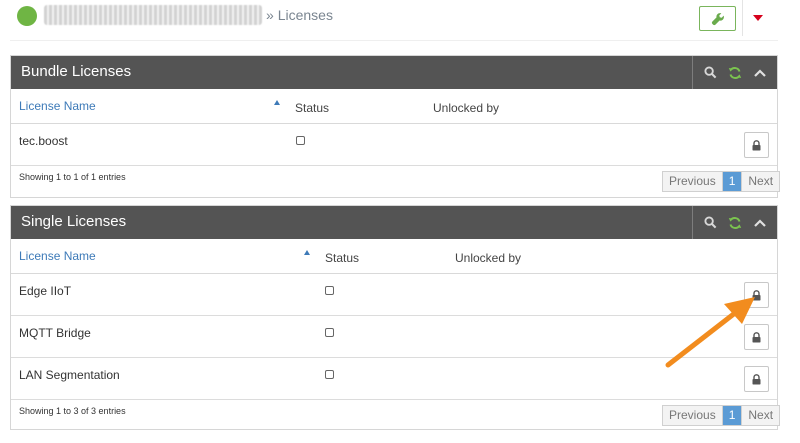  What do you see at coordinates (76, 71) in the screenshot?
I see `panel-title: Bundle Licenses` at bounding box center [76, 71].